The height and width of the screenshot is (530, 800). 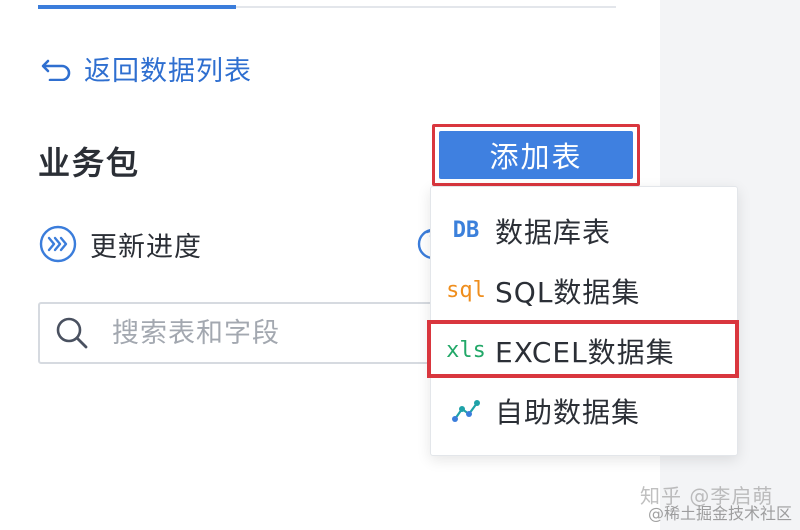 I want to click on menu-item-database-table: DB 数据库表, so click(x=584, y=231).